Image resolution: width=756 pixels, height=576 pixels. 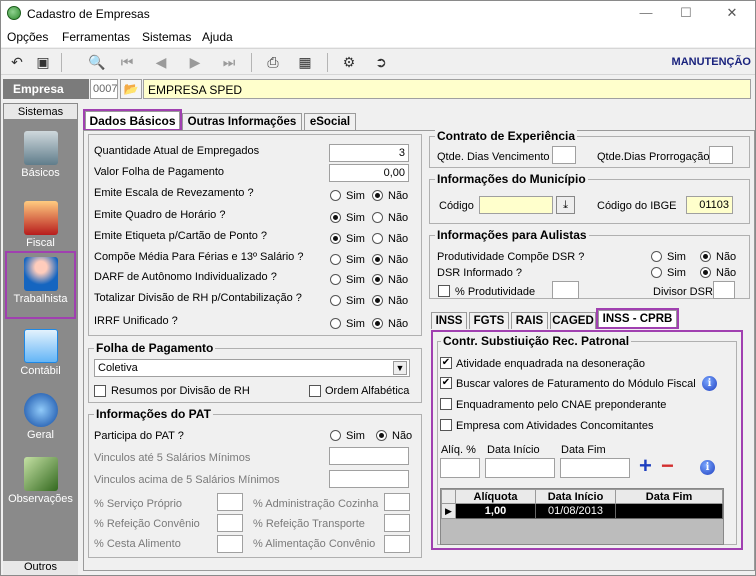 I want to click on tools-icon: ⚙, so click(x=349, y=62).